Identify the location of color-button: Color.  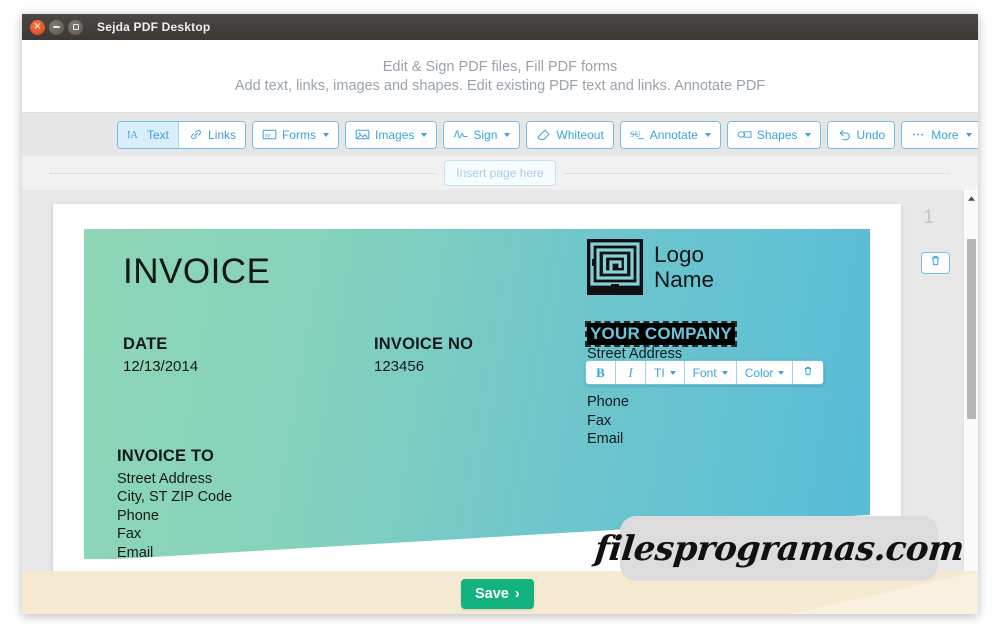
(765, 372).